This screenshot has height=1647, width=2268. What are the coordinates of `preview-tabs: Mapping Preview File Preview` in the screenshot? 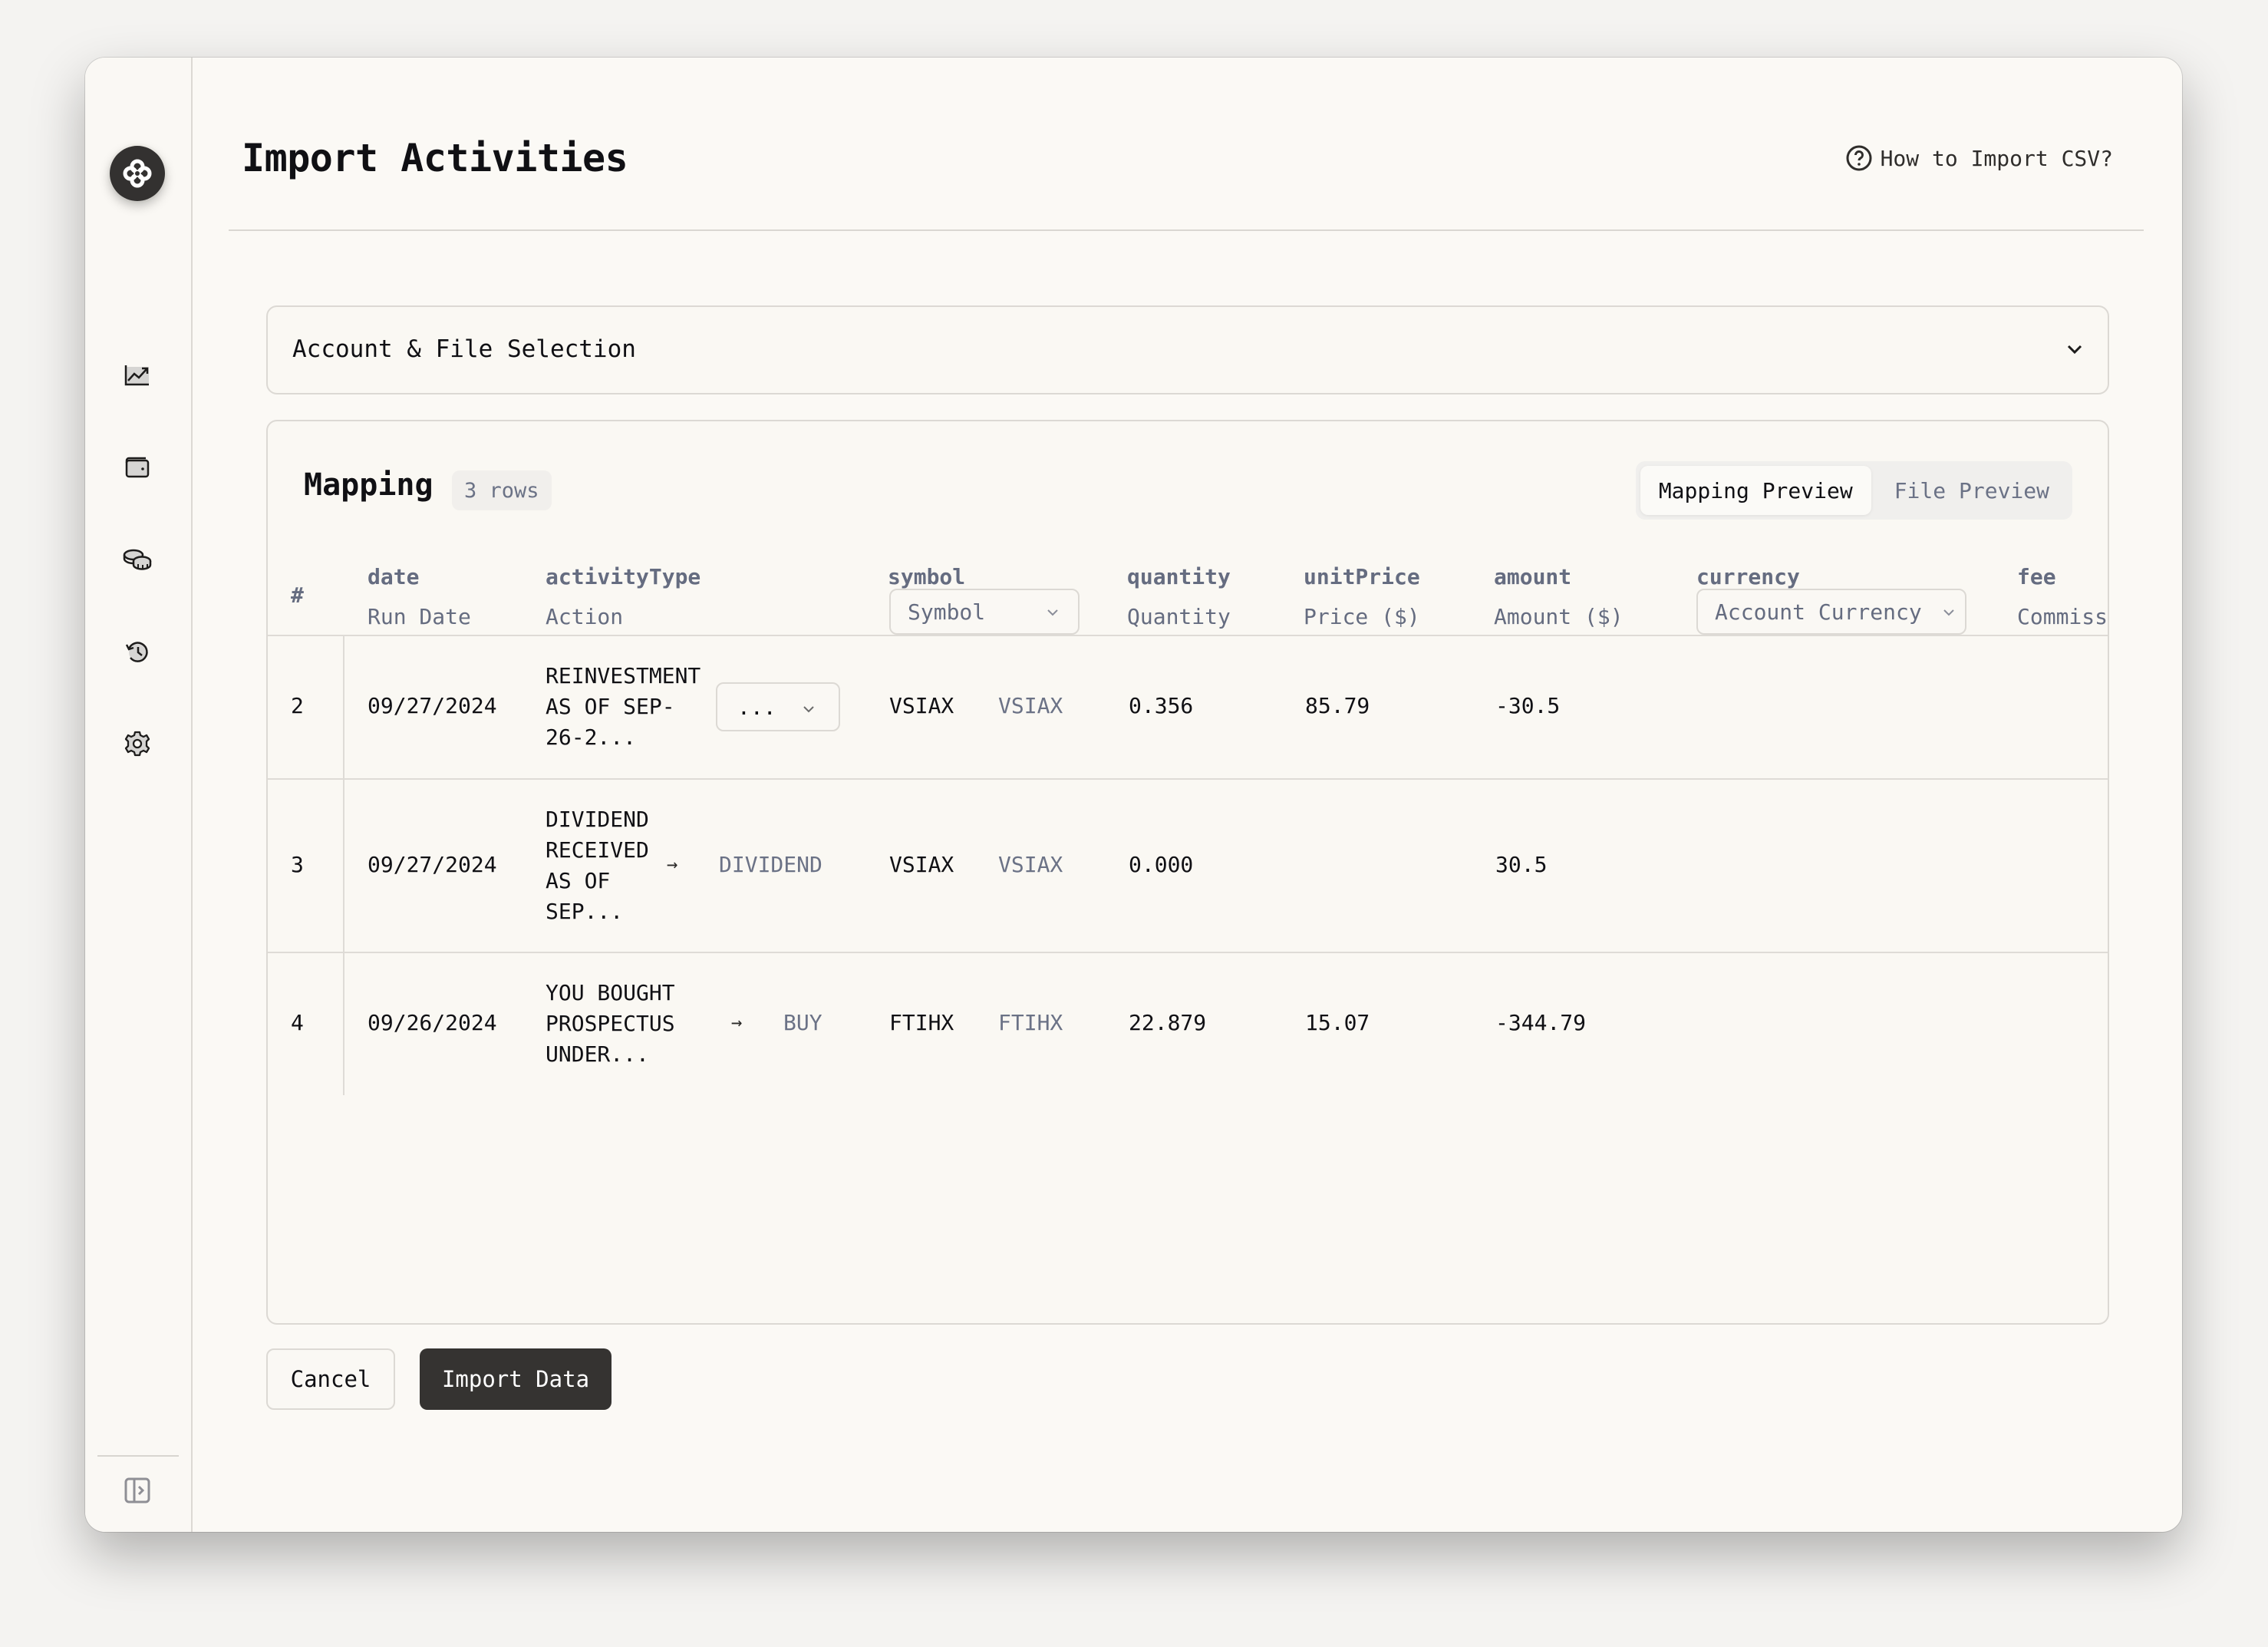 It's located at (1854, 491).